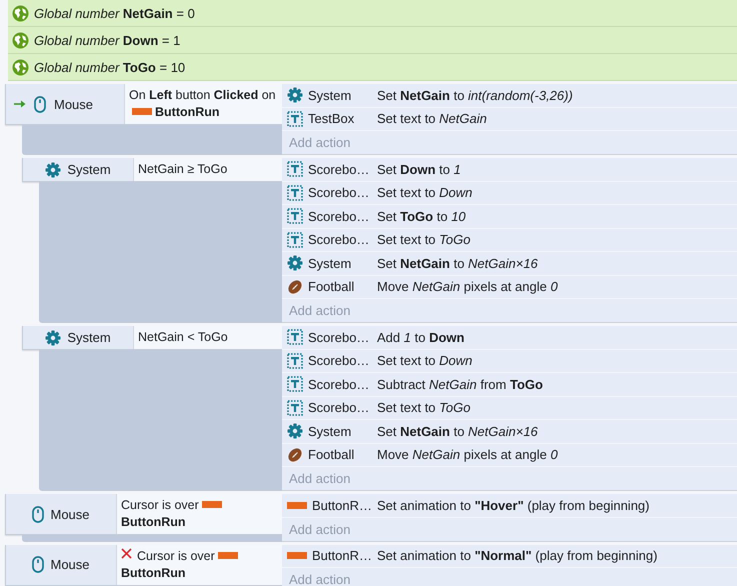  Describe the element at coordinates (372, 67) in the screenshot. I see `global-variable-row: Global number ToGo = 10` at that location.